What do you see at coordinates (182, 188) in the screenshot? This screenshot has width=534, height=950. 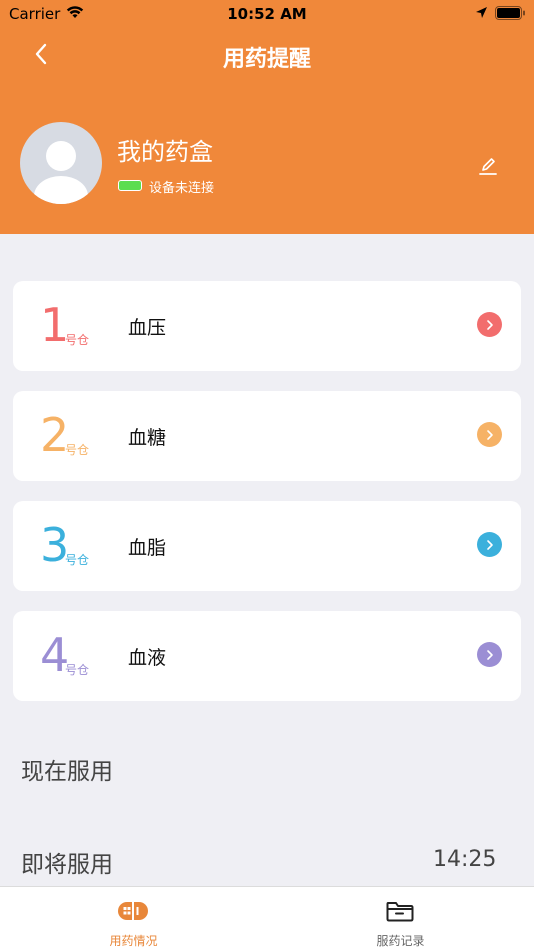 I see `device-status: 设备未连接` at bounding box center [182, 188].